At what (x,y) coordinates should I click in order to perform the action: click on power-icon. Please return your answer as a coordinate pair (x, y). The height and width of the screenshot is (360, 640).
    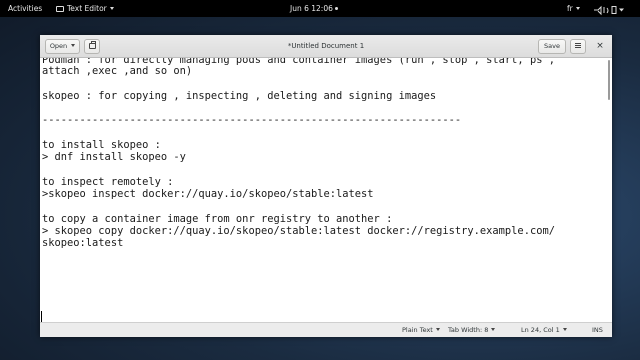
    Looking at the image, I should click on (614, 10).